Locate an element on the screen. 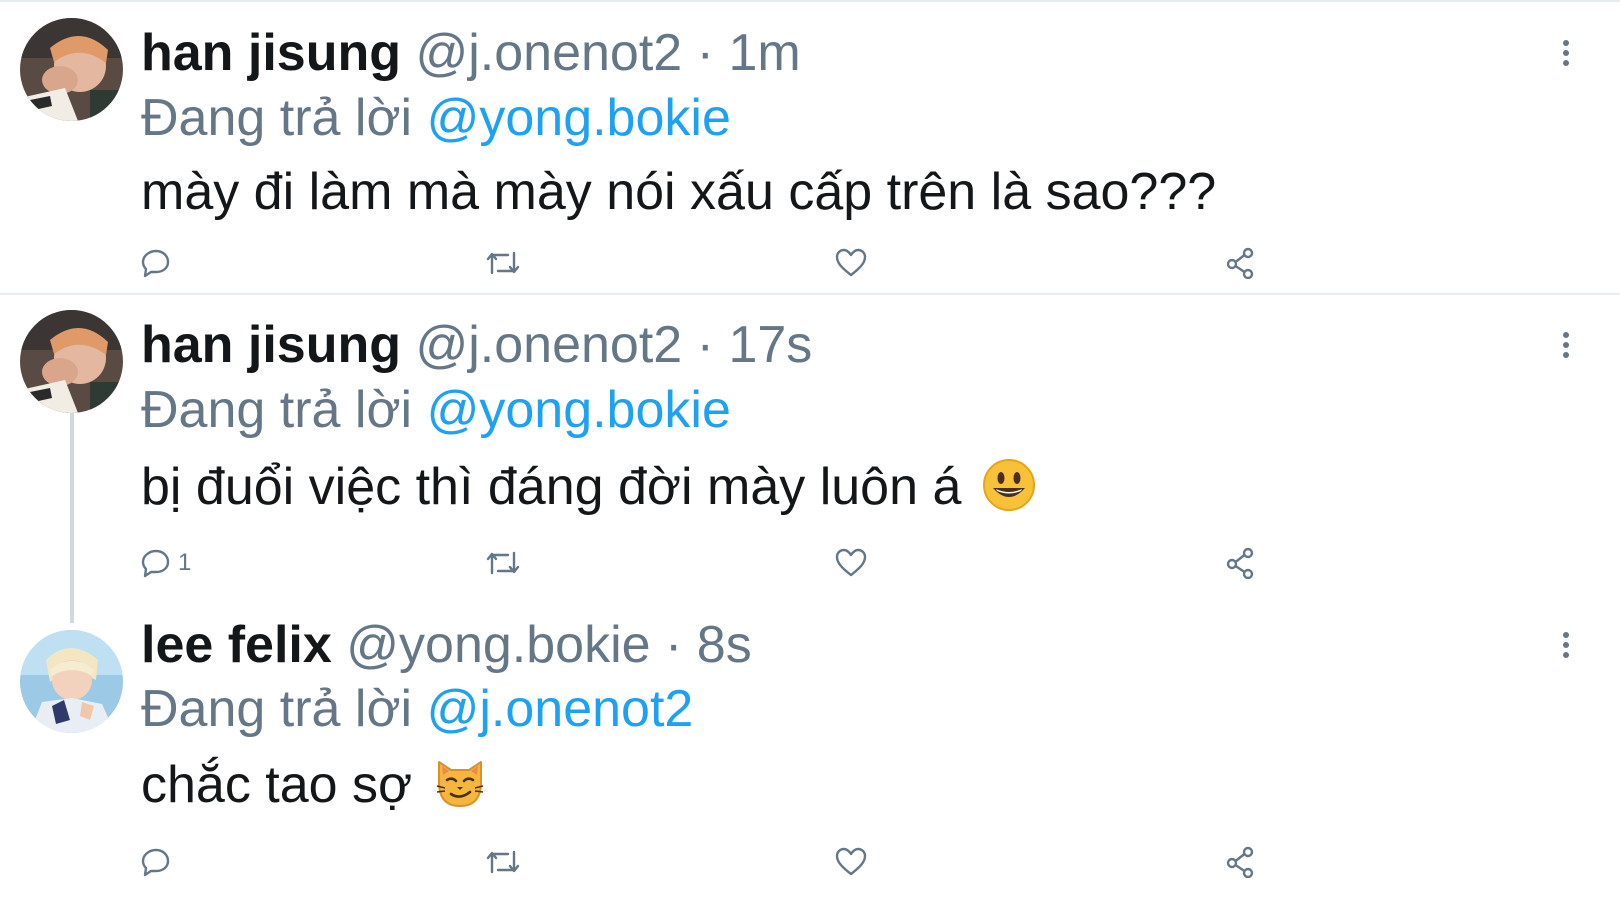  tweet-header: han jisung @j.onenot2 · 17s is located at coordinates (476, 345).